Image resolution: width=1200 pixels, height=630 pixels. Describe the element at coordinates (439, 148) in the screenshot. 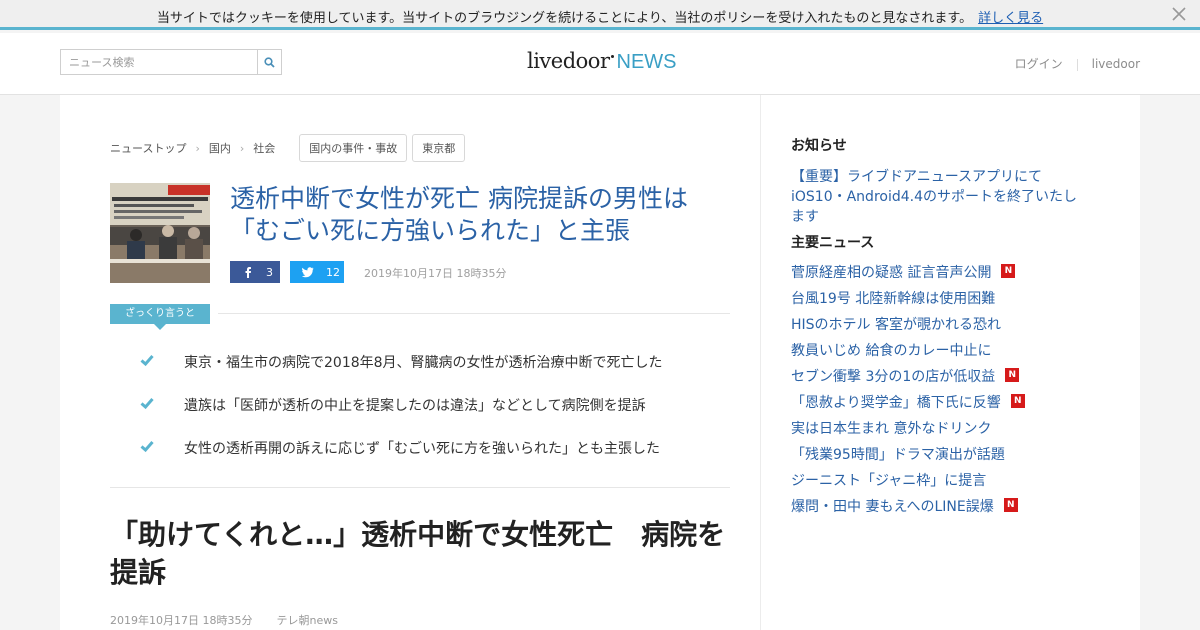

I see `tag-tokyo: 東京都` at that location.